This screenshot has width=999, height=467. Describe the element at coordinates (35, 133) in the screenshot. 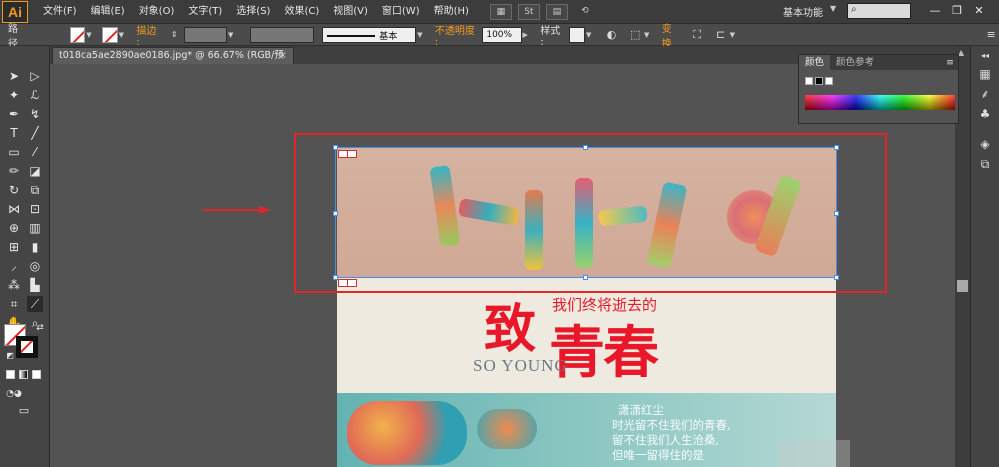

I see `line-tool-icon: ╱` at that location.